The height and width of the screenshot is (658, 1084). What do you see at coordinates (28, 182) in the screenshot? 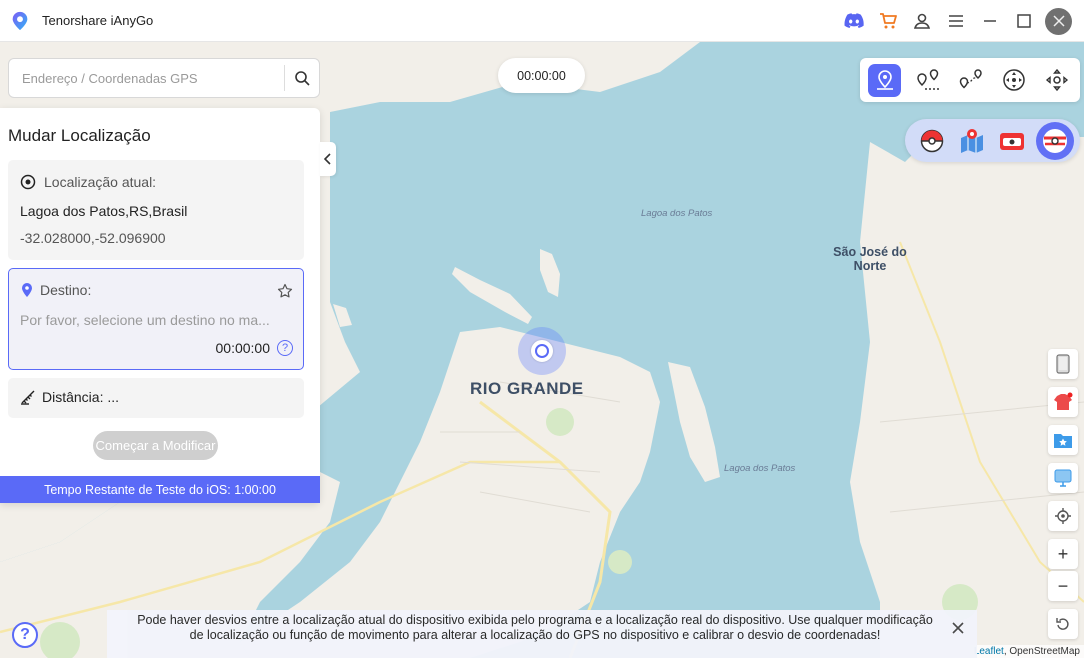
I see `target-icon` at bounding box center [28, 182].